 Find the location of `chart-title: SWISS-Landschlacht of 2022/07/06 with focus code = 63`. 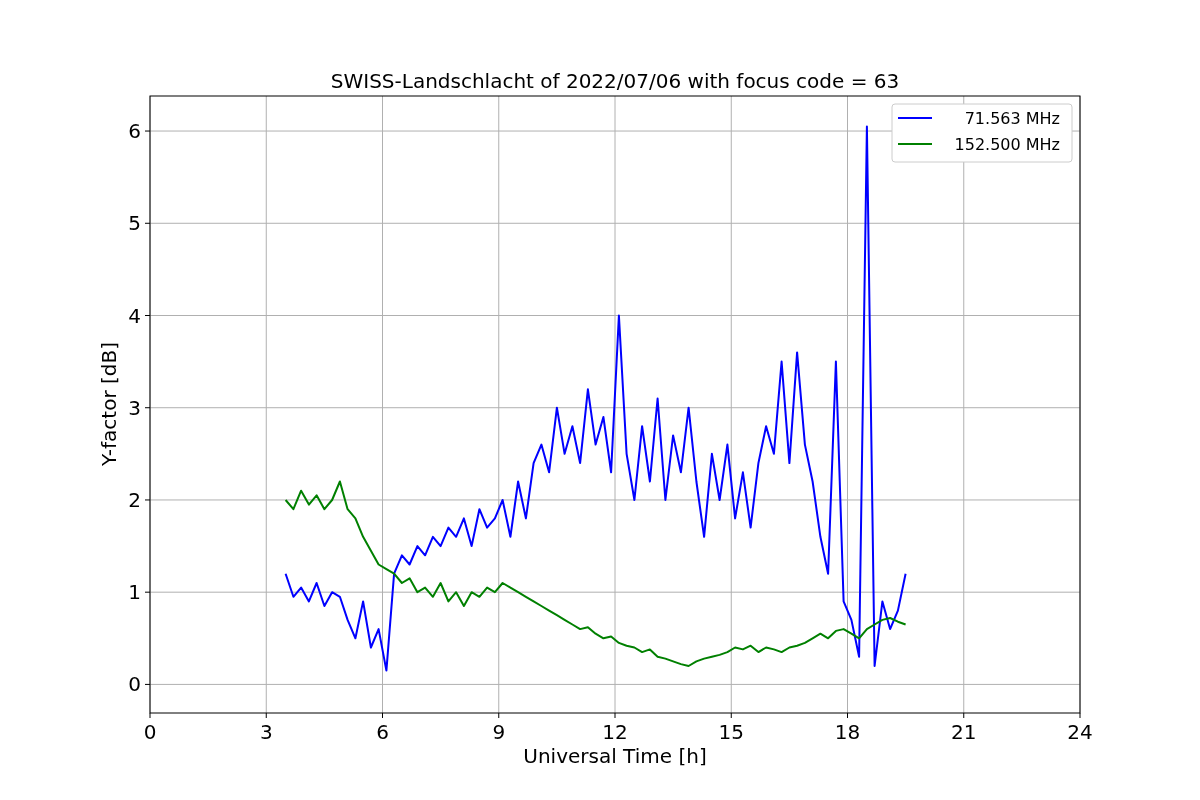

chart-title: SWISS-Landschlacht of 2022/07/06 with focus code = 63 is located at coordinates (615, 81).